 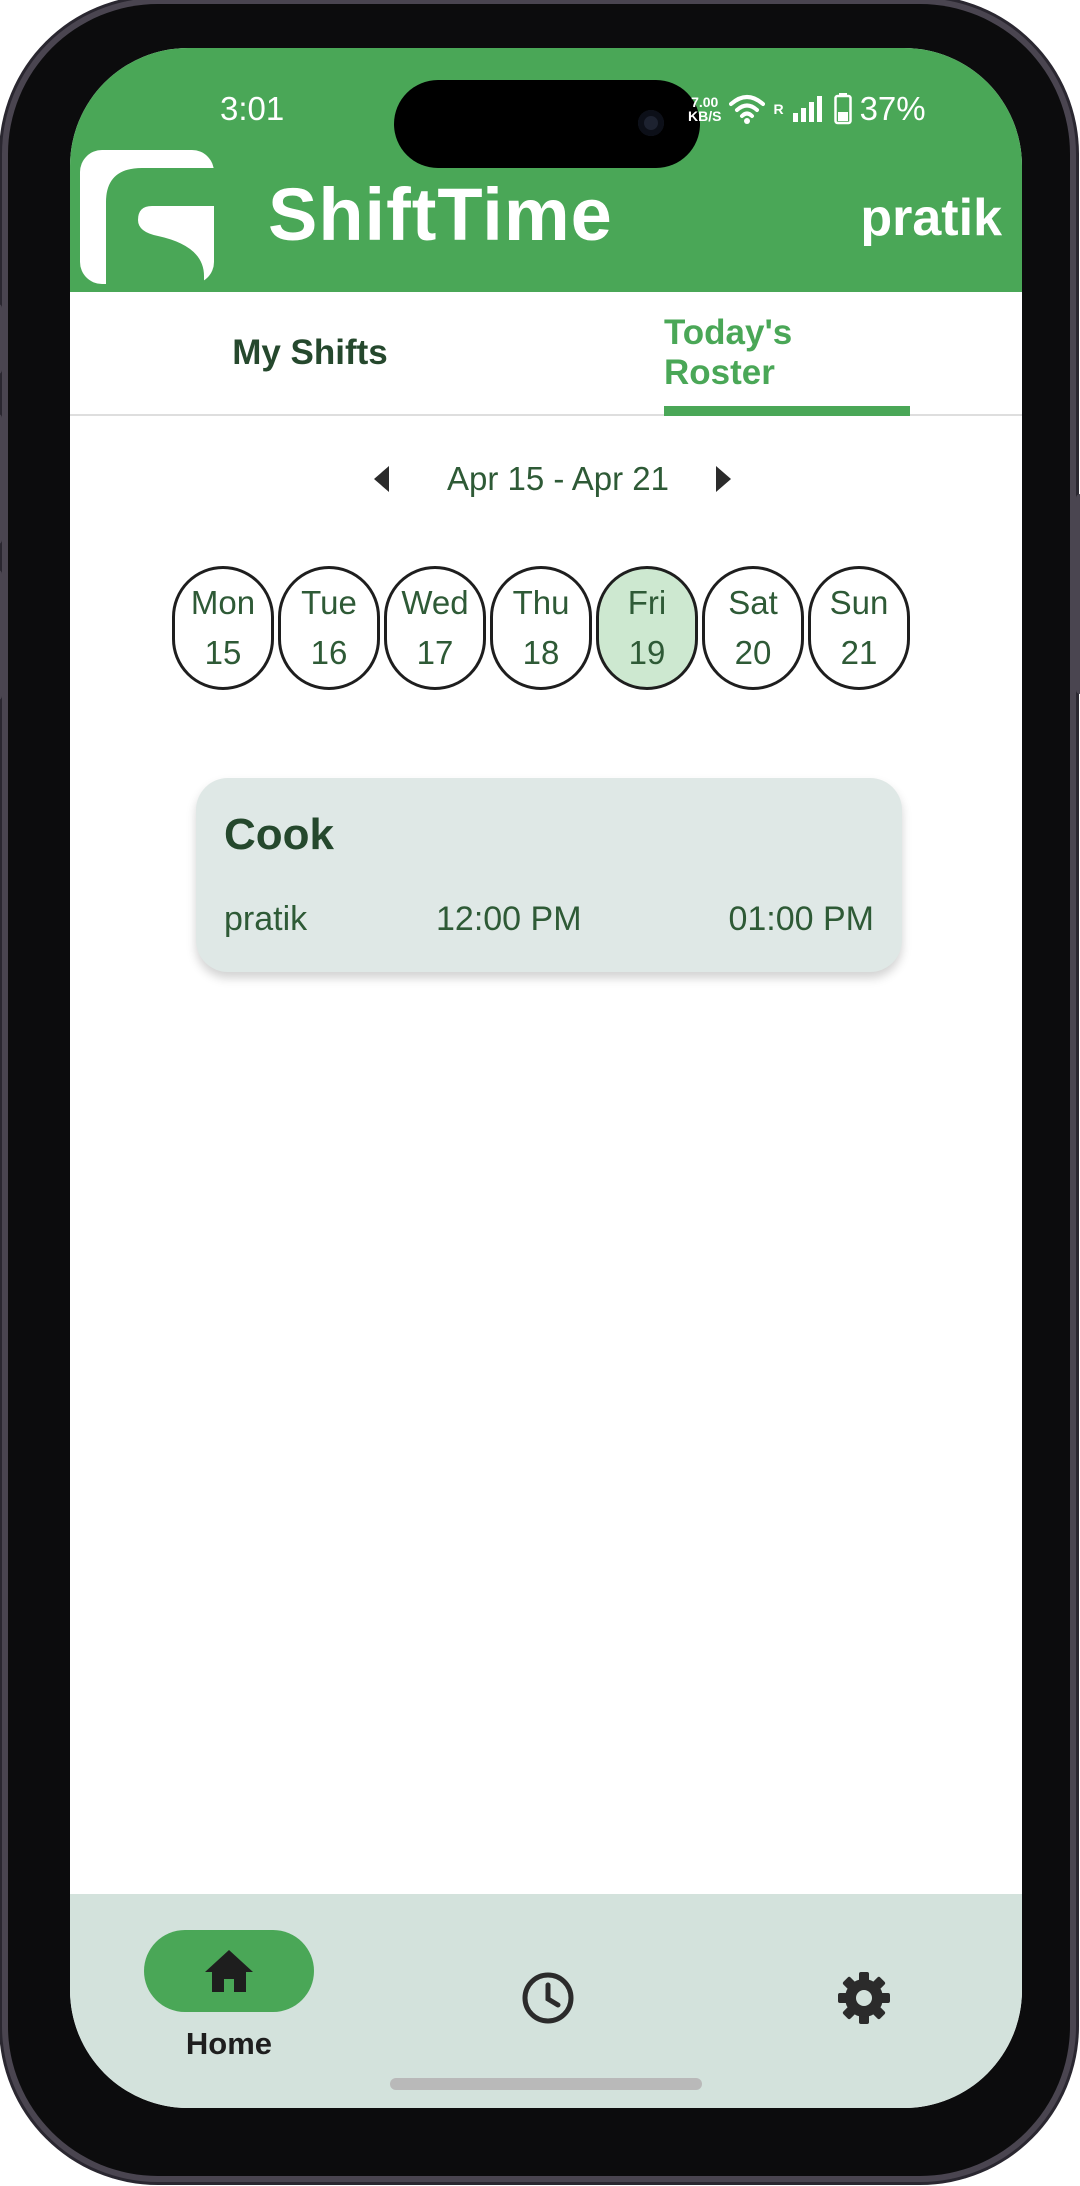 I want to click on day-wed: Wed 17, so click(x=435, y=628).